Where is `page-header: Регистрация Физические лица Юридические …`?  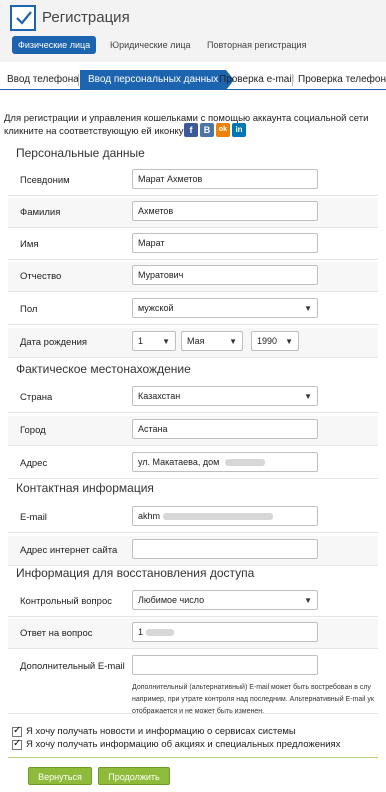
page-header: Регистрация Физические лица Юридические … is located at coordinates (193, 31).